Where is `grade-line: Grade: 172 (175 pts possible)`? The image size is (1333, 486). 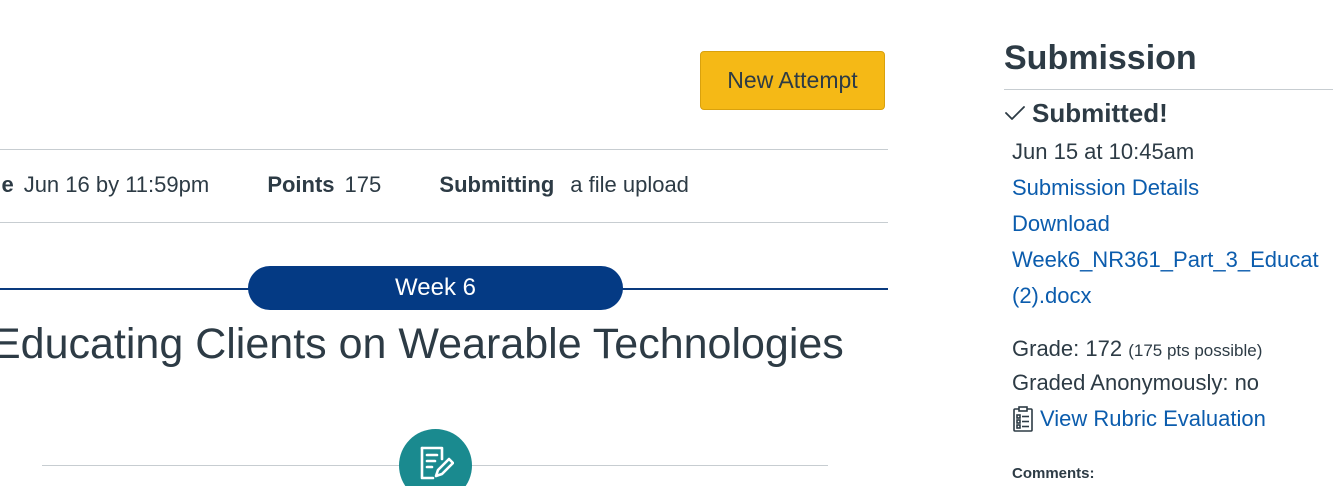
grade-line: Grade: 172 (175 pts possible) is located at coordinates (1137, 350).